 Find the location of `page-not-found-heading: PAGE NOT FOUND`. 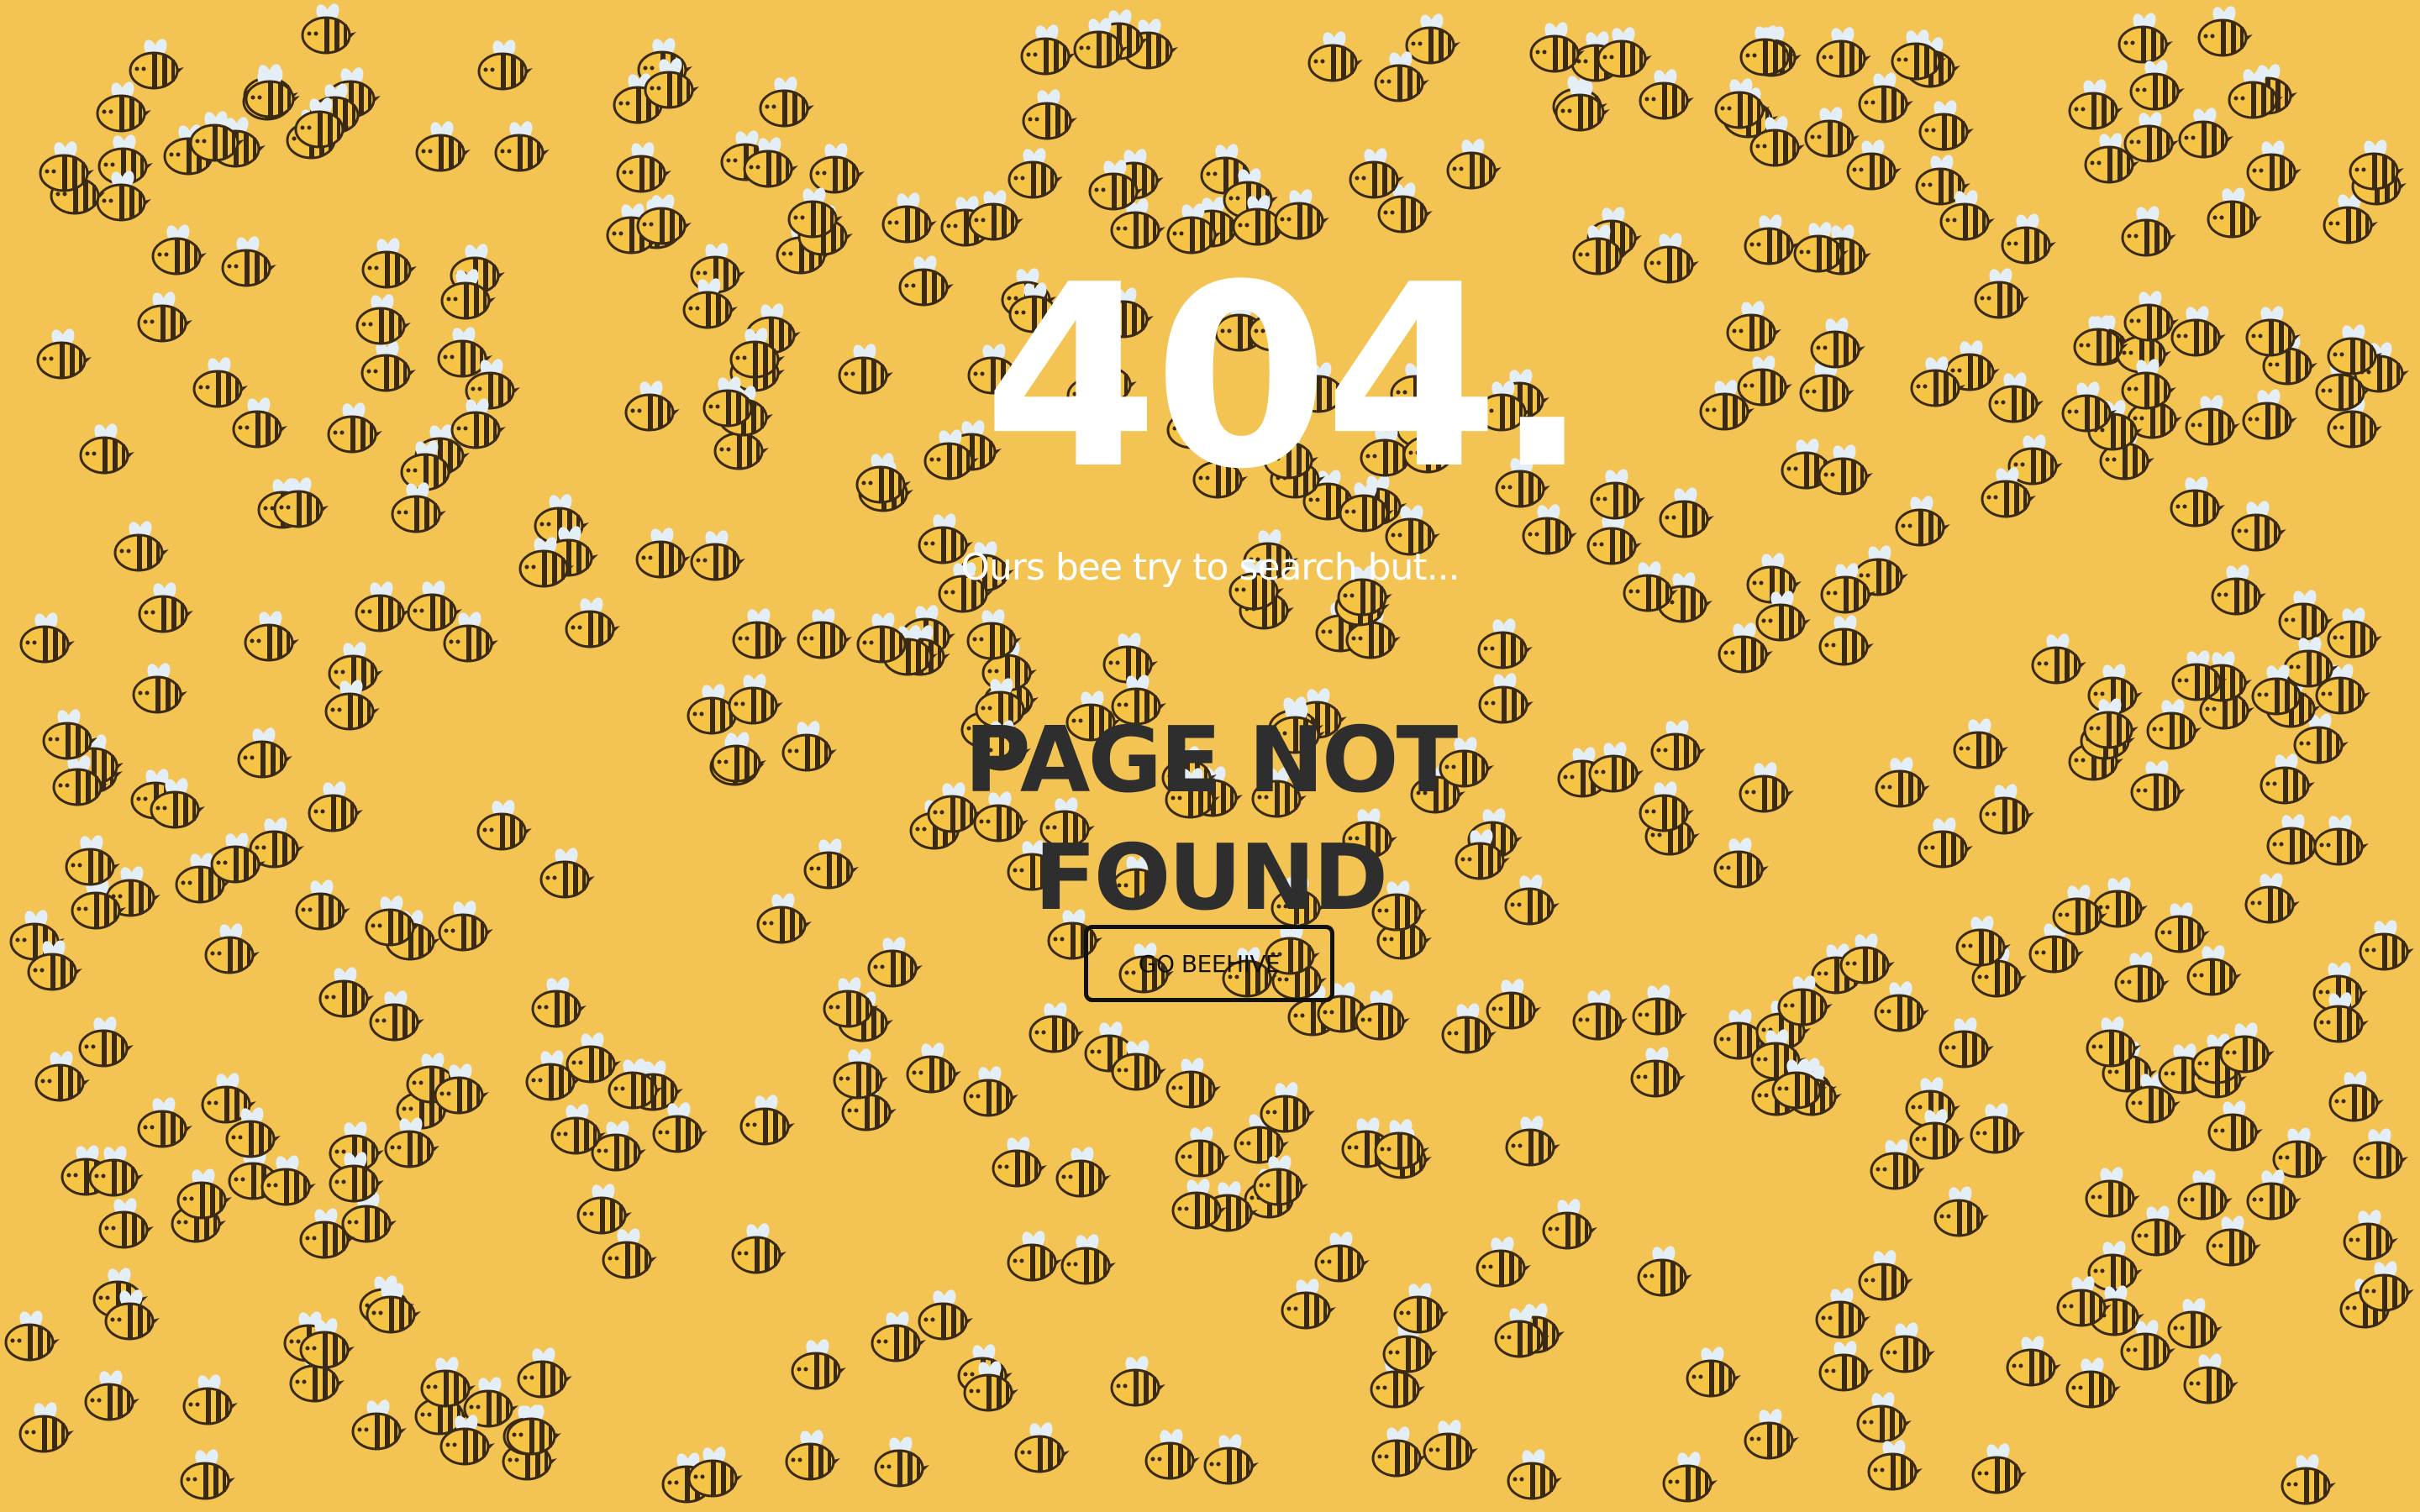

page-not-found-heading: PAGE NOT FOUND is located at coordinates (1211, 819).